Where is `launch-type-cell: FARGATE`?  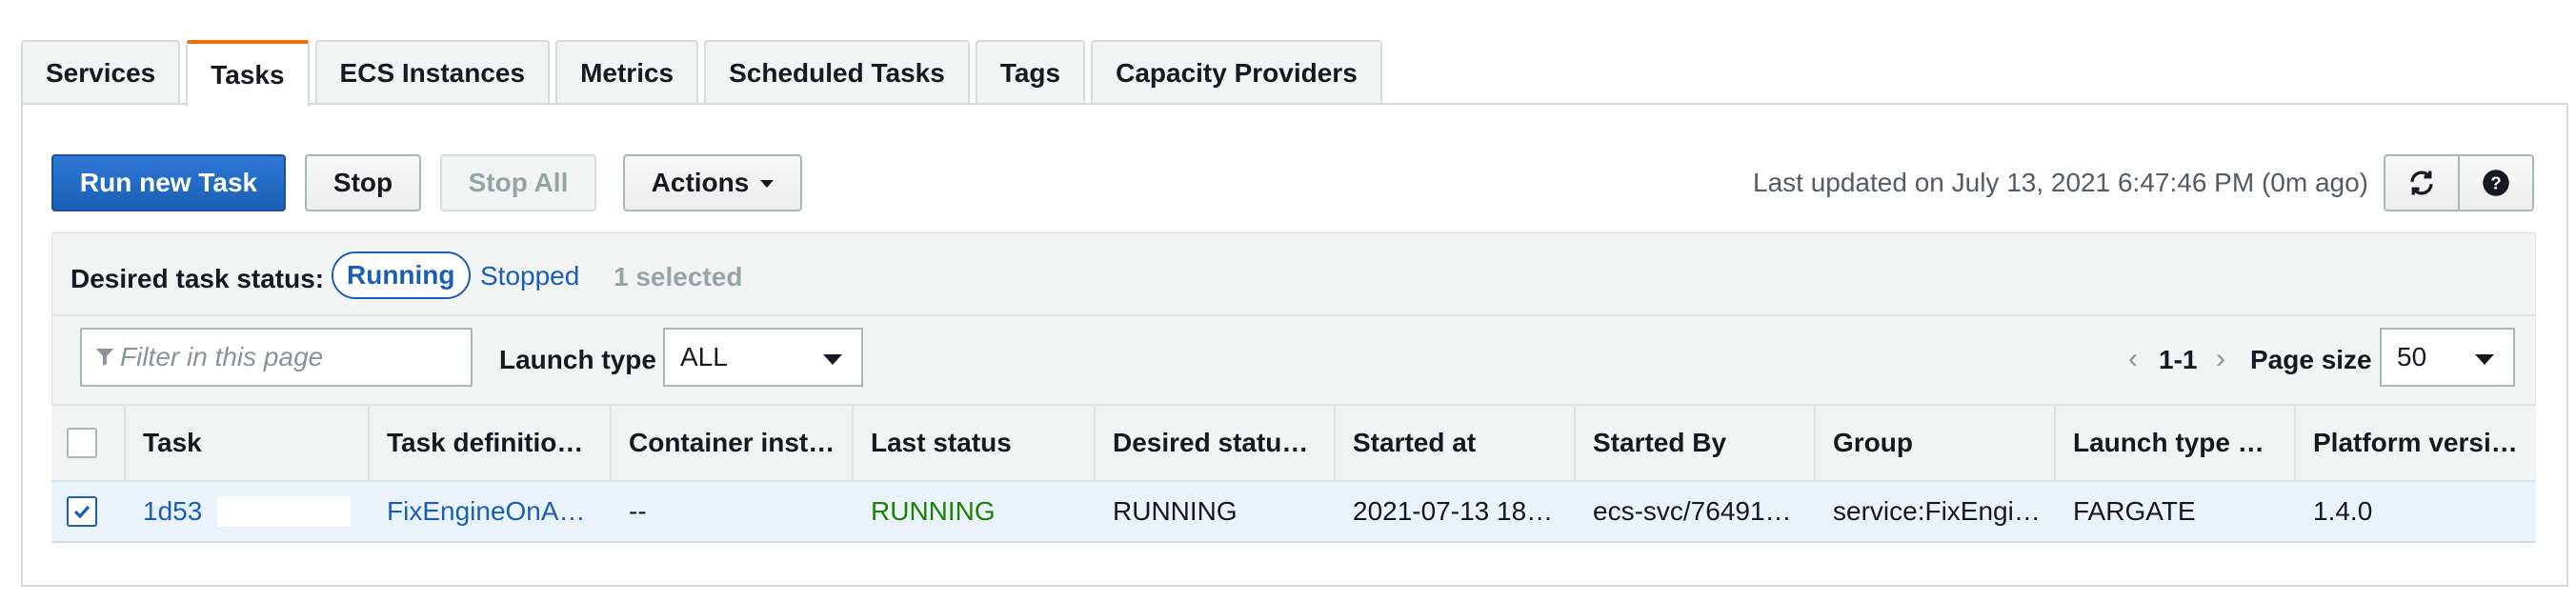 launch-type-cell: FARGATE is located at coordinates (2134, 511).